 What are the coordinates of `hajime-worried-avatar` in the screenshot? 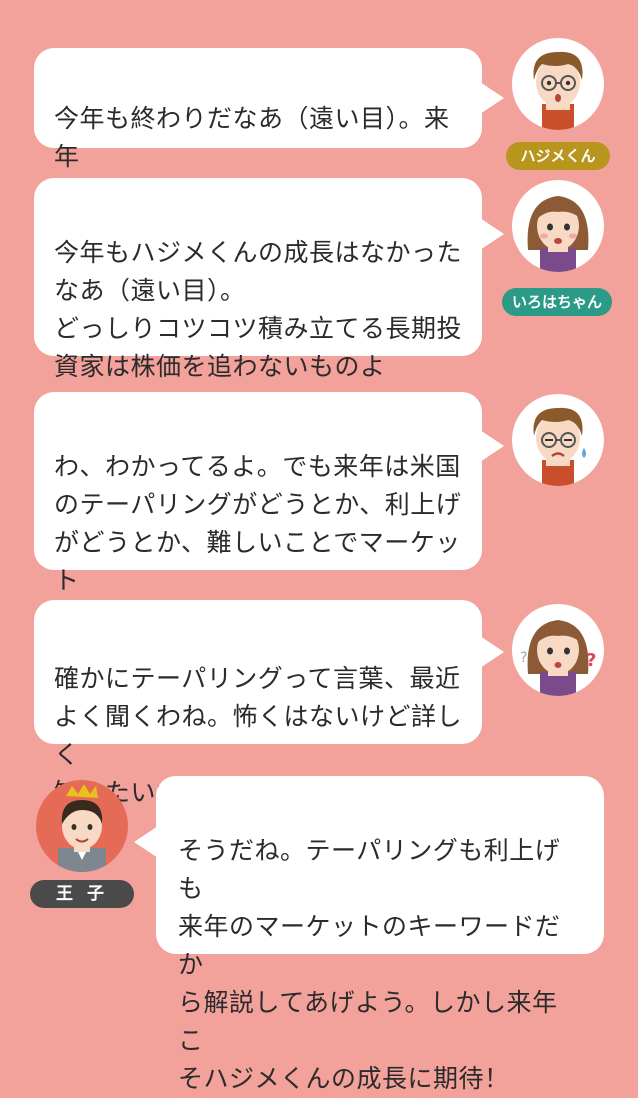 It's located at (558, 440).